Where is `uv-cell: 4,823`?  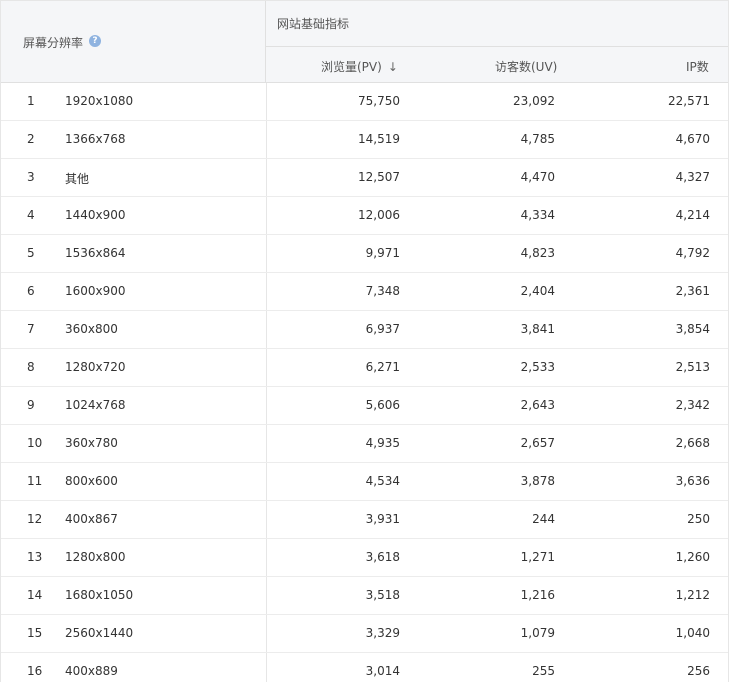 uv-cell: 4,823 is located at coordinates (537, 253).